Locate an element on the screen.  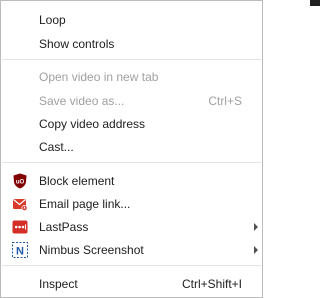
menu-item-label: Open video in new tab is located at coordinates (99, 77).